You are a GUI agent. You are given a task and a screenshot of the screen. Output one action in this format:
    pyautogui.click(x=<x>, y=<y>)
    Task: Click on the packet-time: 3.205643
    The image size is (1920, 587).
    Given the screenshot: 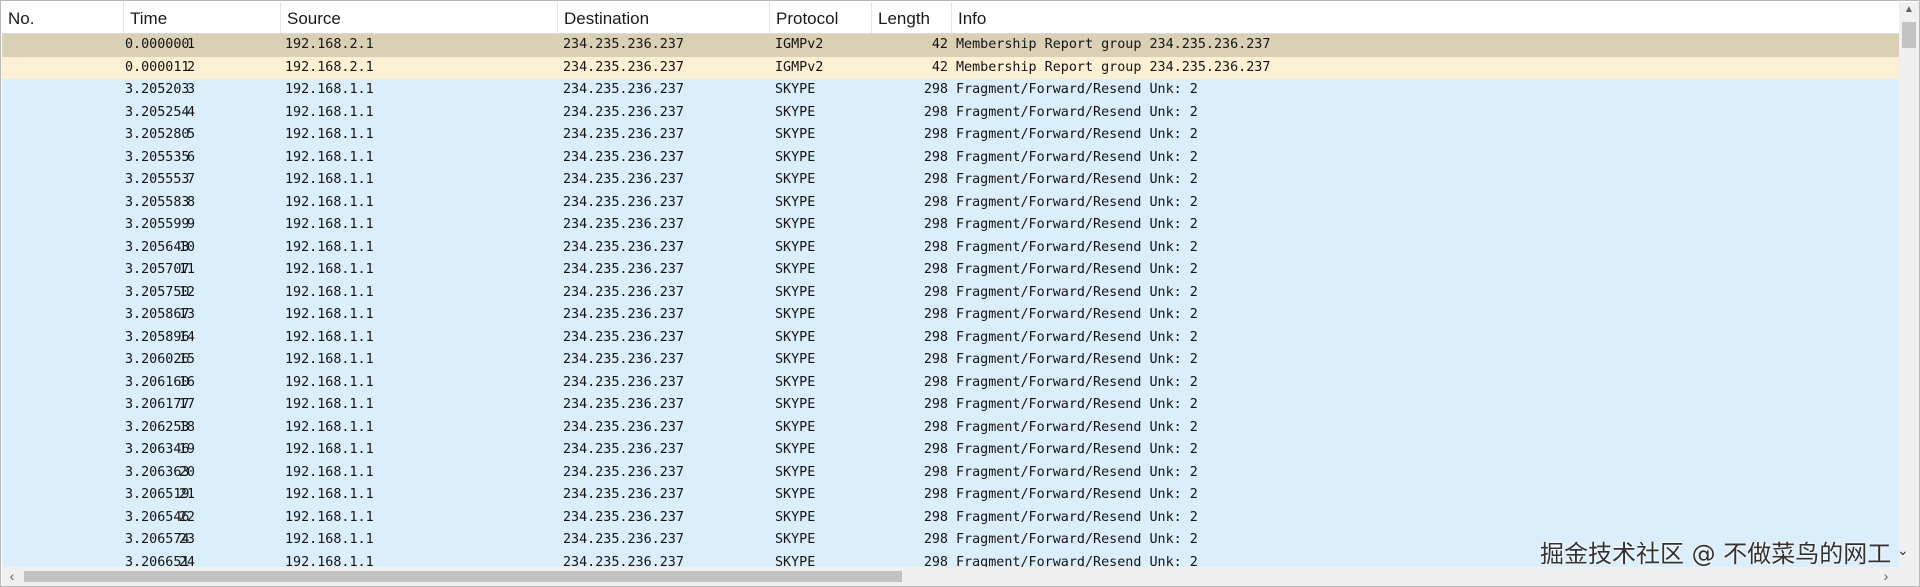 What is the action you would take?
    pyautogui.click(x=157, y=247)
    